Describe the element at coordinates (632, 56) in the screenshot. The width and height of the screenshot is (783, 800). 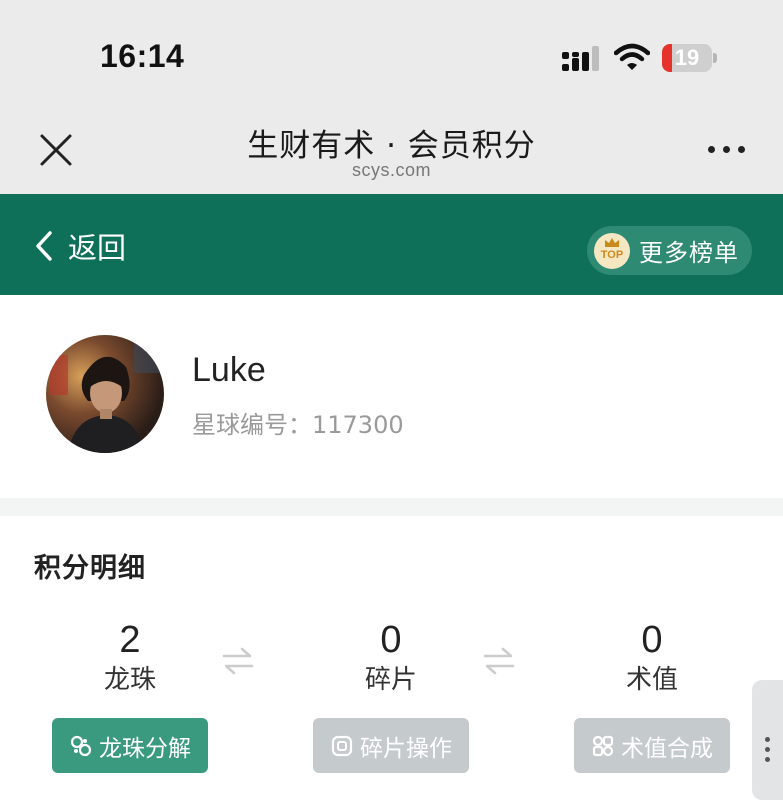
I see `wifi-icon` at that location.